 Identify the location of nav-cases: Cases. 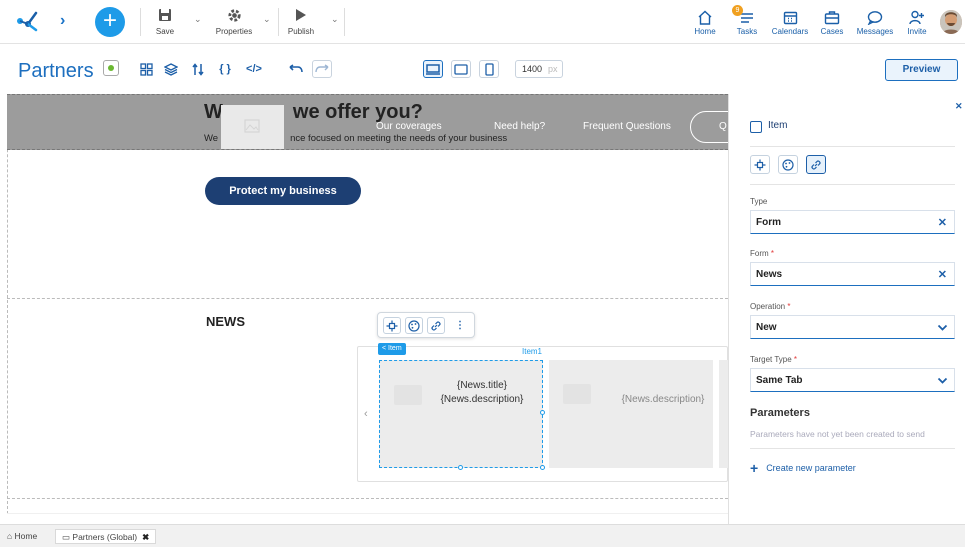
(832, 22).